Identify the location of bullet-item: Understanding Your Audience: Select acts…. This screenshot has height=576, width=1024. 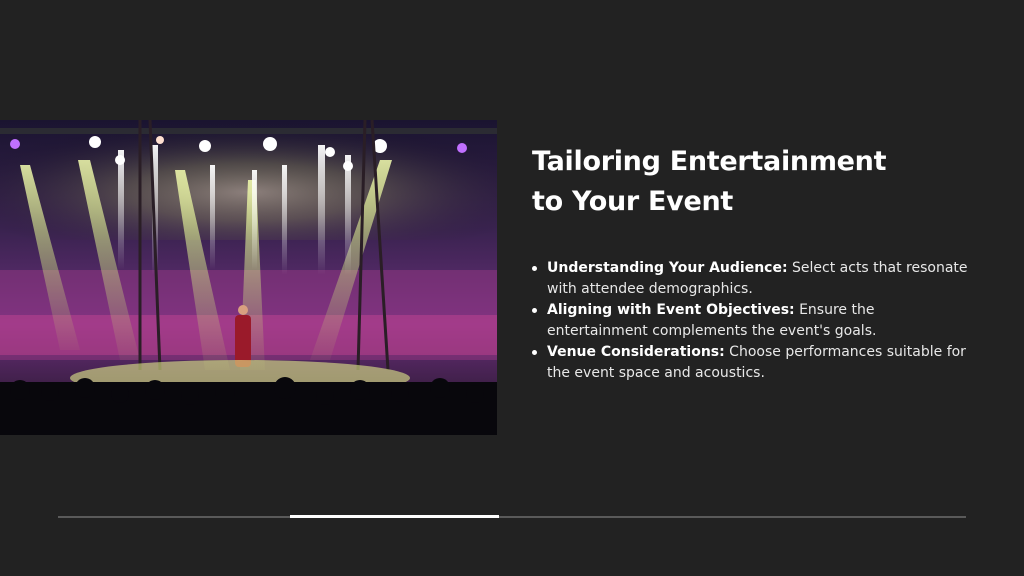
(752, 279).